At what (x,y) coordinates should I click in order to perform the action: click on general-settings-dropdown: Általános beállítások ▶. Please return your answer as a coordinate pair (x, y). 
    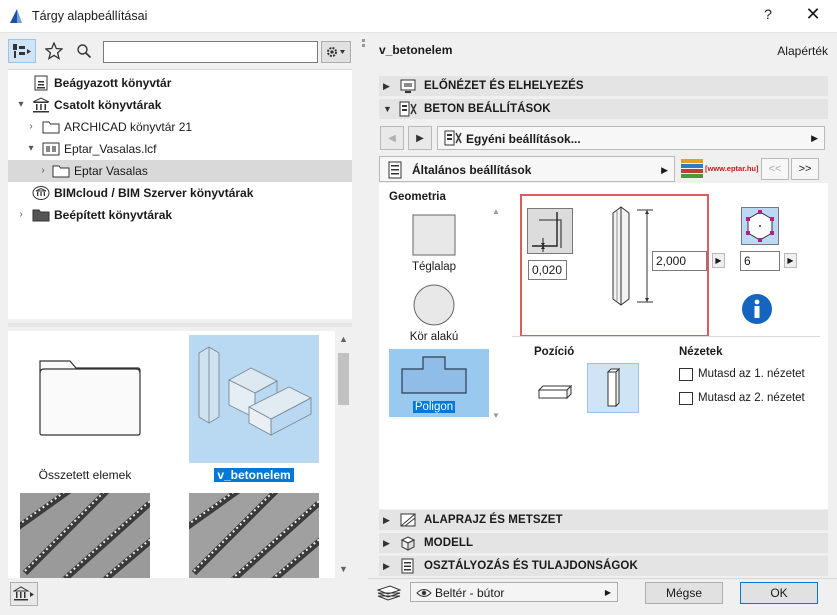
    Looking at the image, I should click on (527, 169).